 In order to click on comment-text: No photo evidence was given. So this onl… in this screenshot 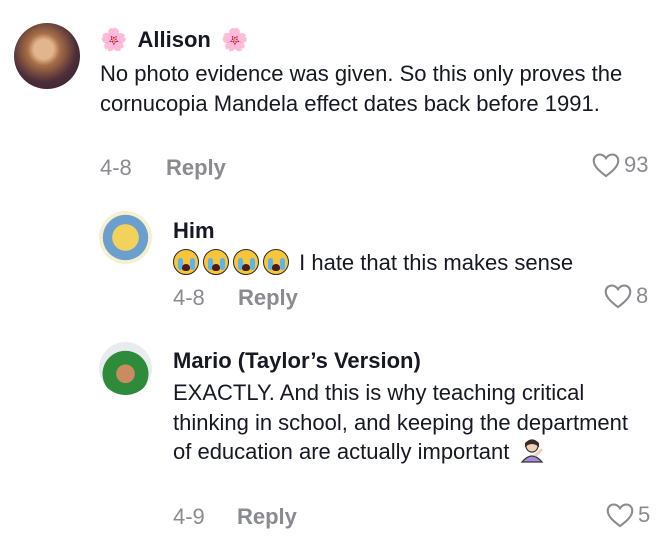, I will do `click(361, 88)`.